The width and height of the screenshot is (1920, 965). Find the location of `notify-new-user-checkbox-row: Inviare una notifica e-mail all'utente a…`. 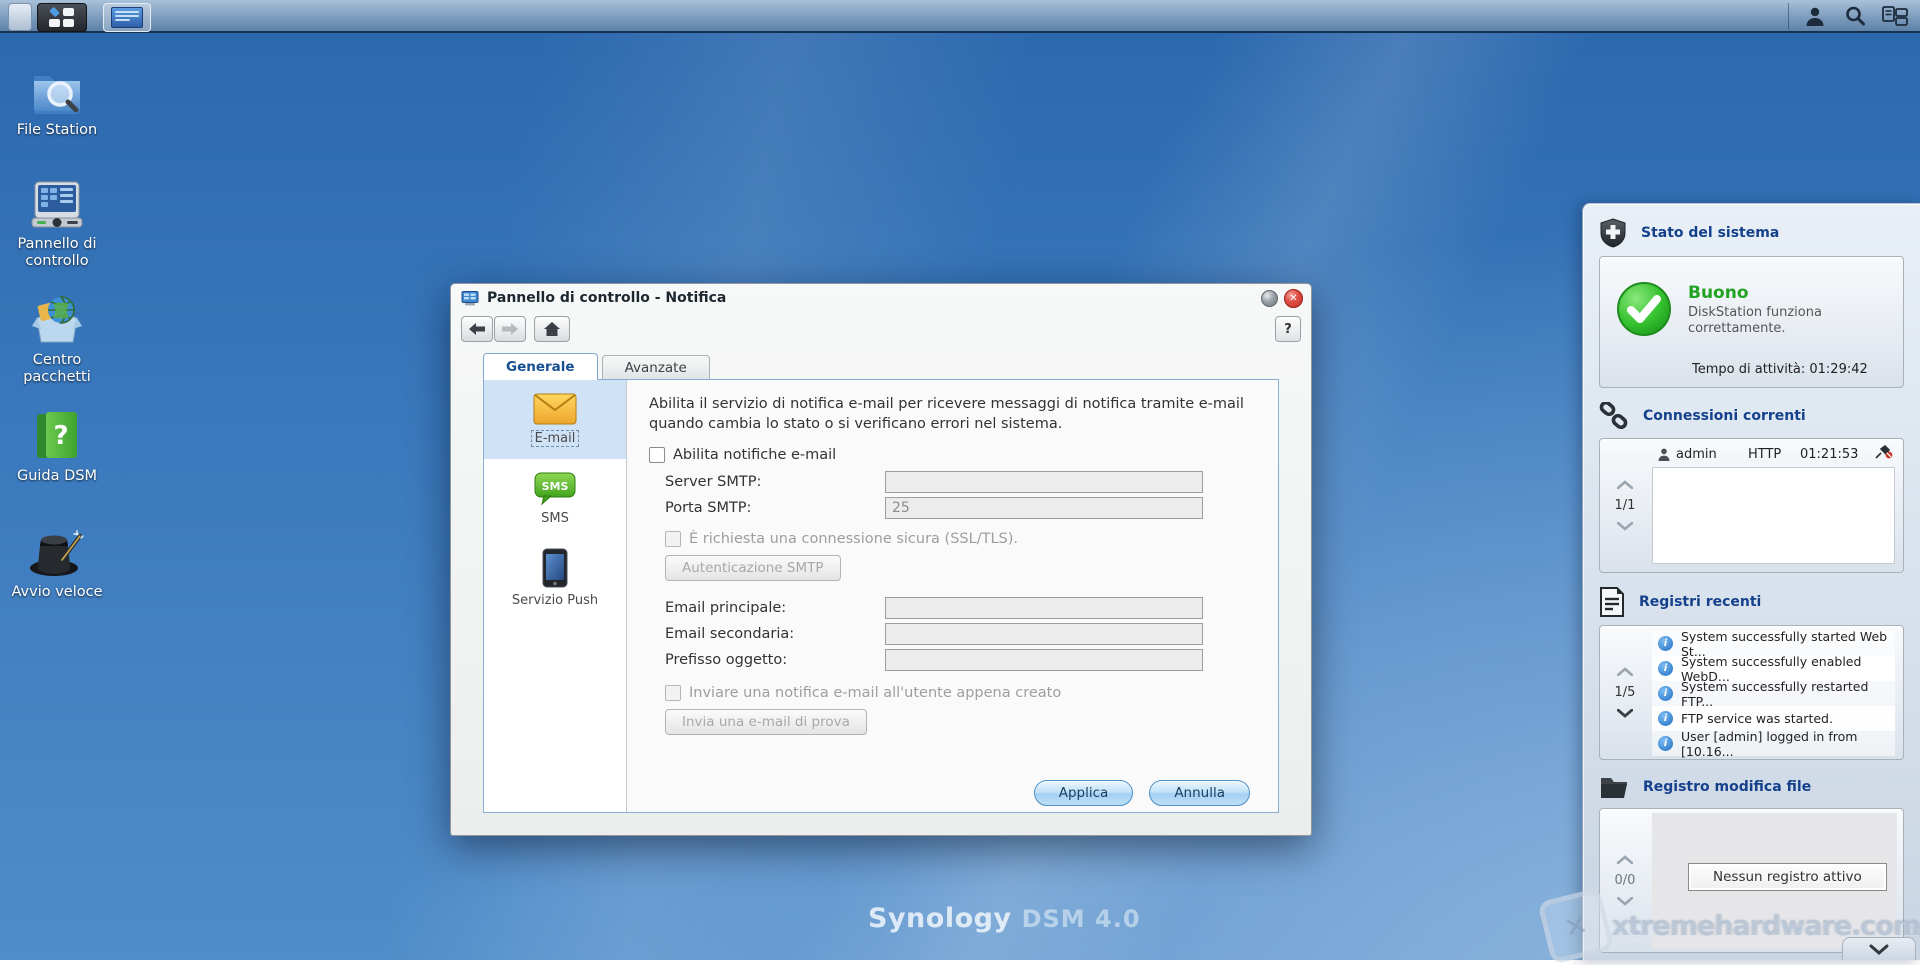

notify-new-user-checkbox-row: Inviare una notifica e-mail all'utente a… is located at coordinates (958, 693).